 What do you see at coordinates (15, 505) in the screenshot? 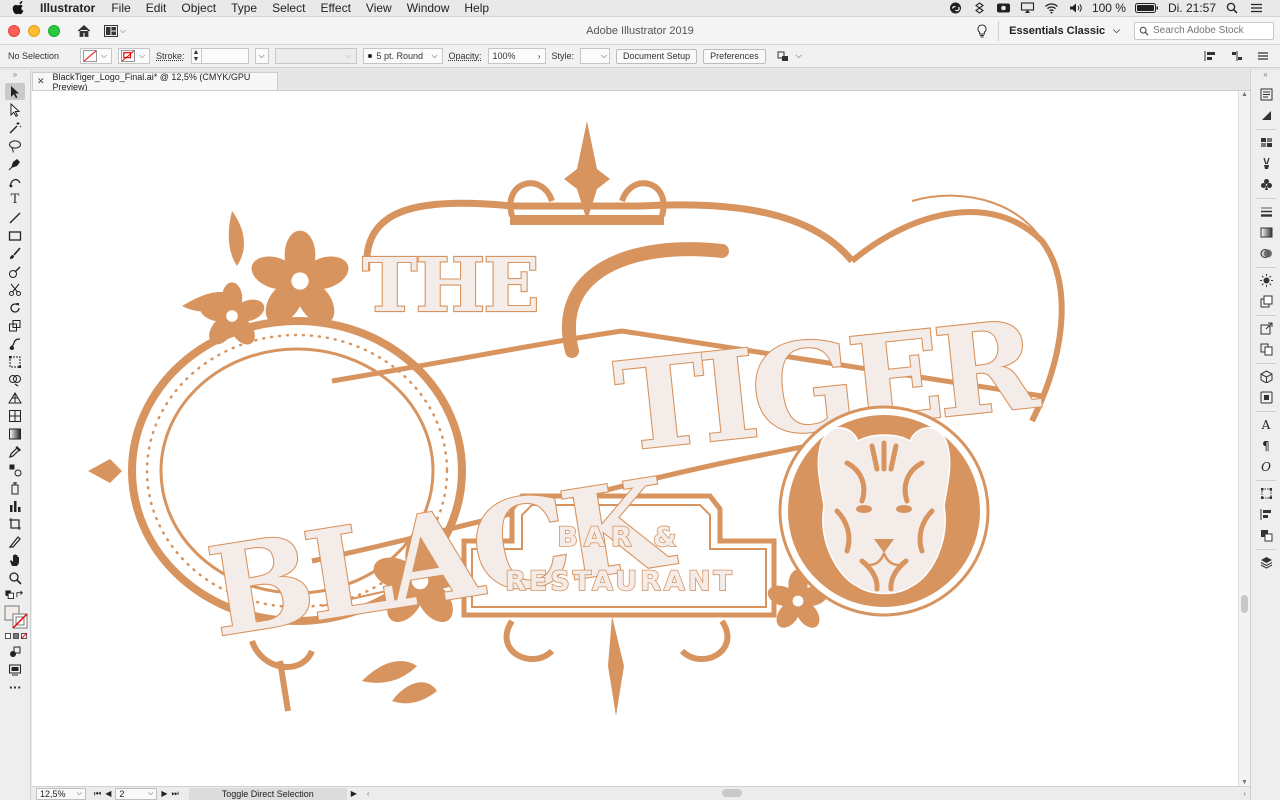
I see `column-graph-tool` at bounding box center [15, 505].